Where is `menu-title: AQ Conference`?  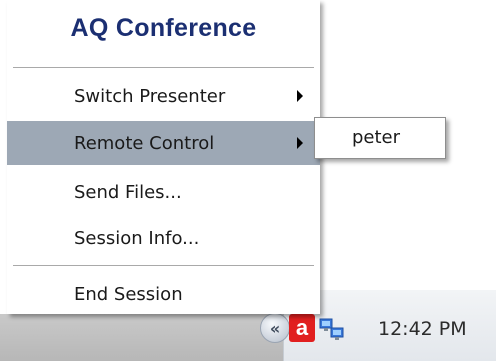
menu-title: AQ Conference is located at coordinates (163, 28).